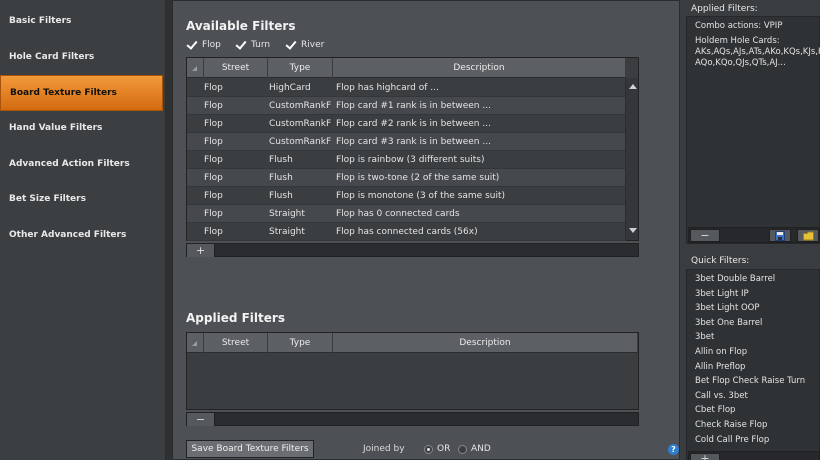 Image resolution: width=820 pixels, height=460 pixels. What do you see at coordinates (81, 21) in the screenshot?
I see `sidebar-item-basic-filters: Basic Filters` at bounding box center [81, 21].